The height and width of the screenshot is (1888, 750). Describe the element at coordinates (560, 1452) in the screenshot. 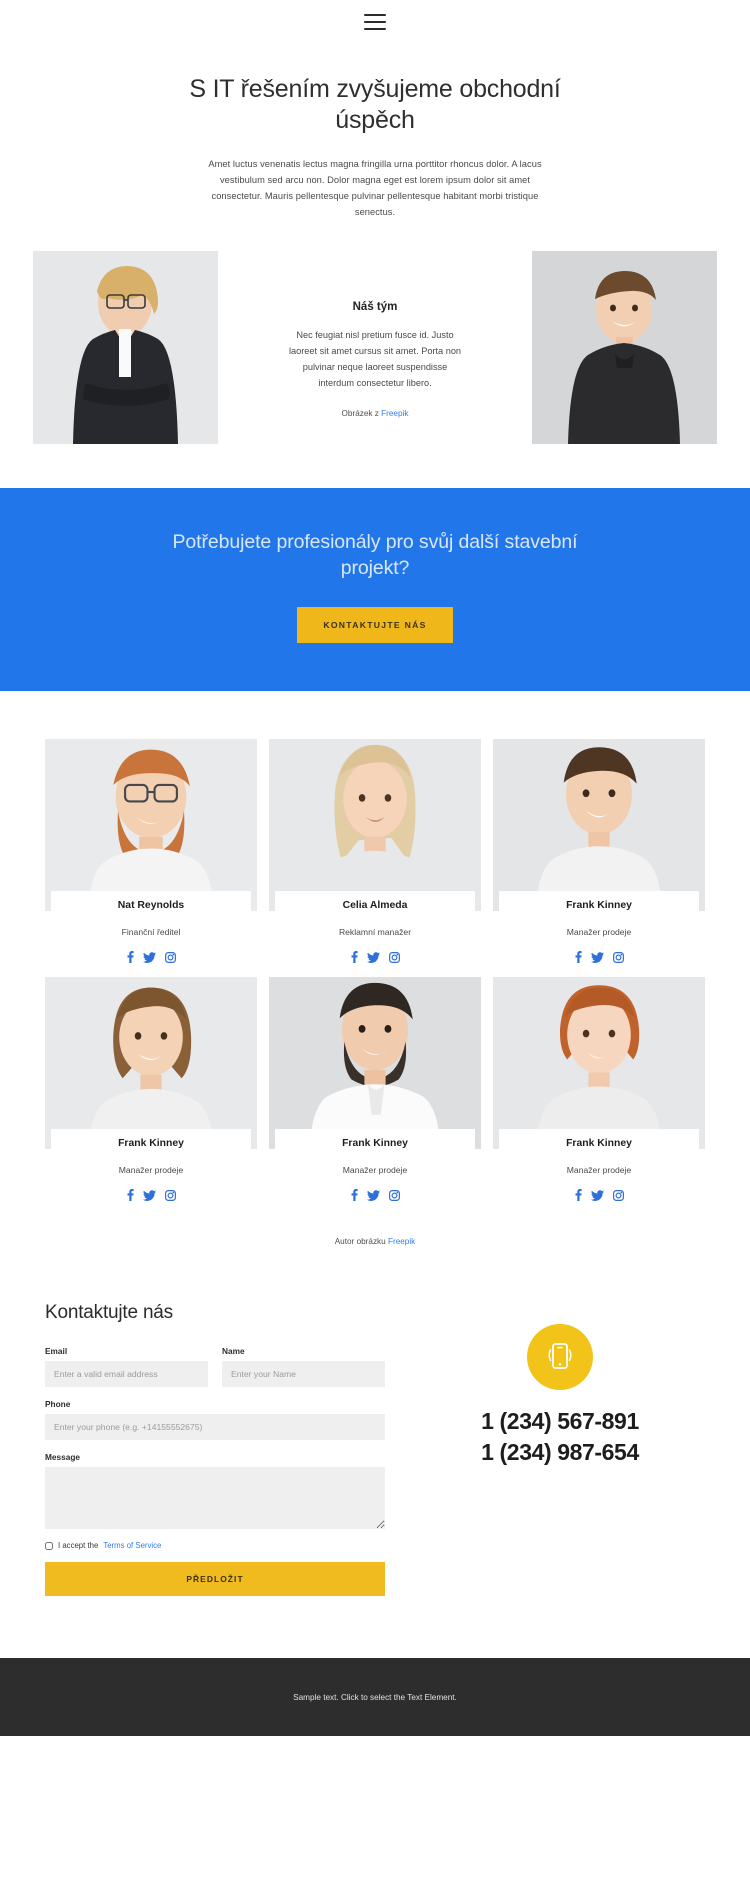

I see `phone-number-secondary: 1 (234) 987-654` at that location.